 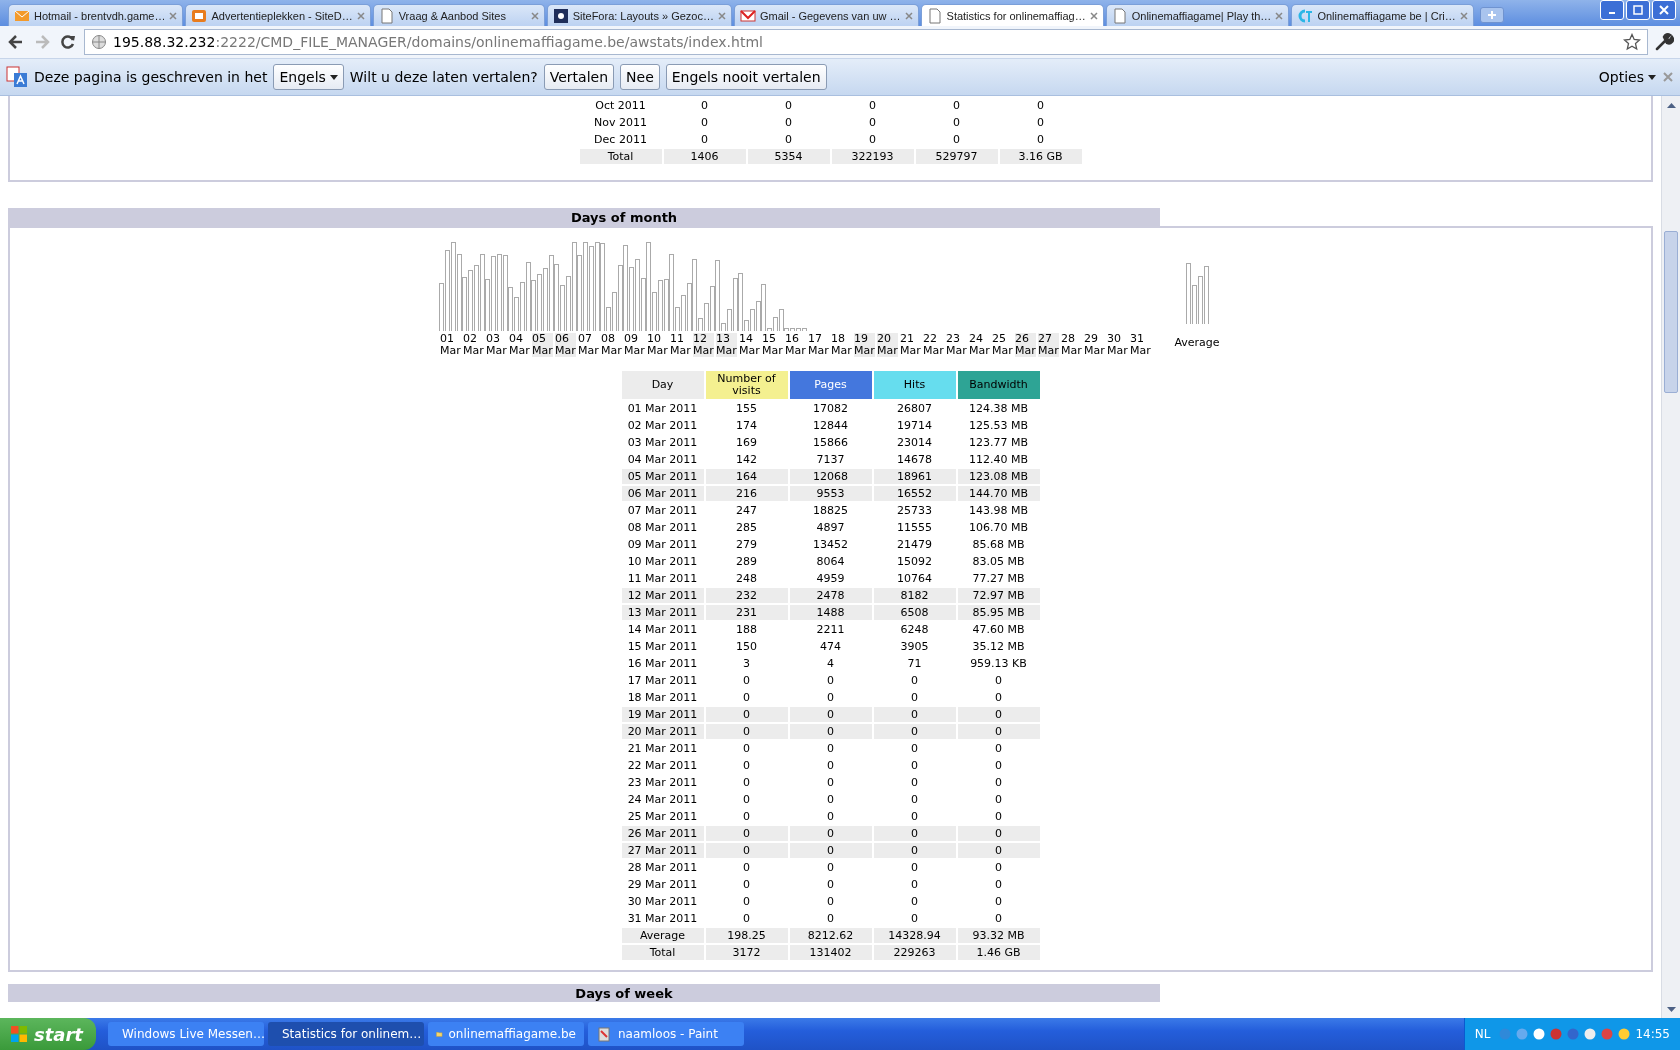 I want to click on paint-icon, so click(x=604, y=1034).